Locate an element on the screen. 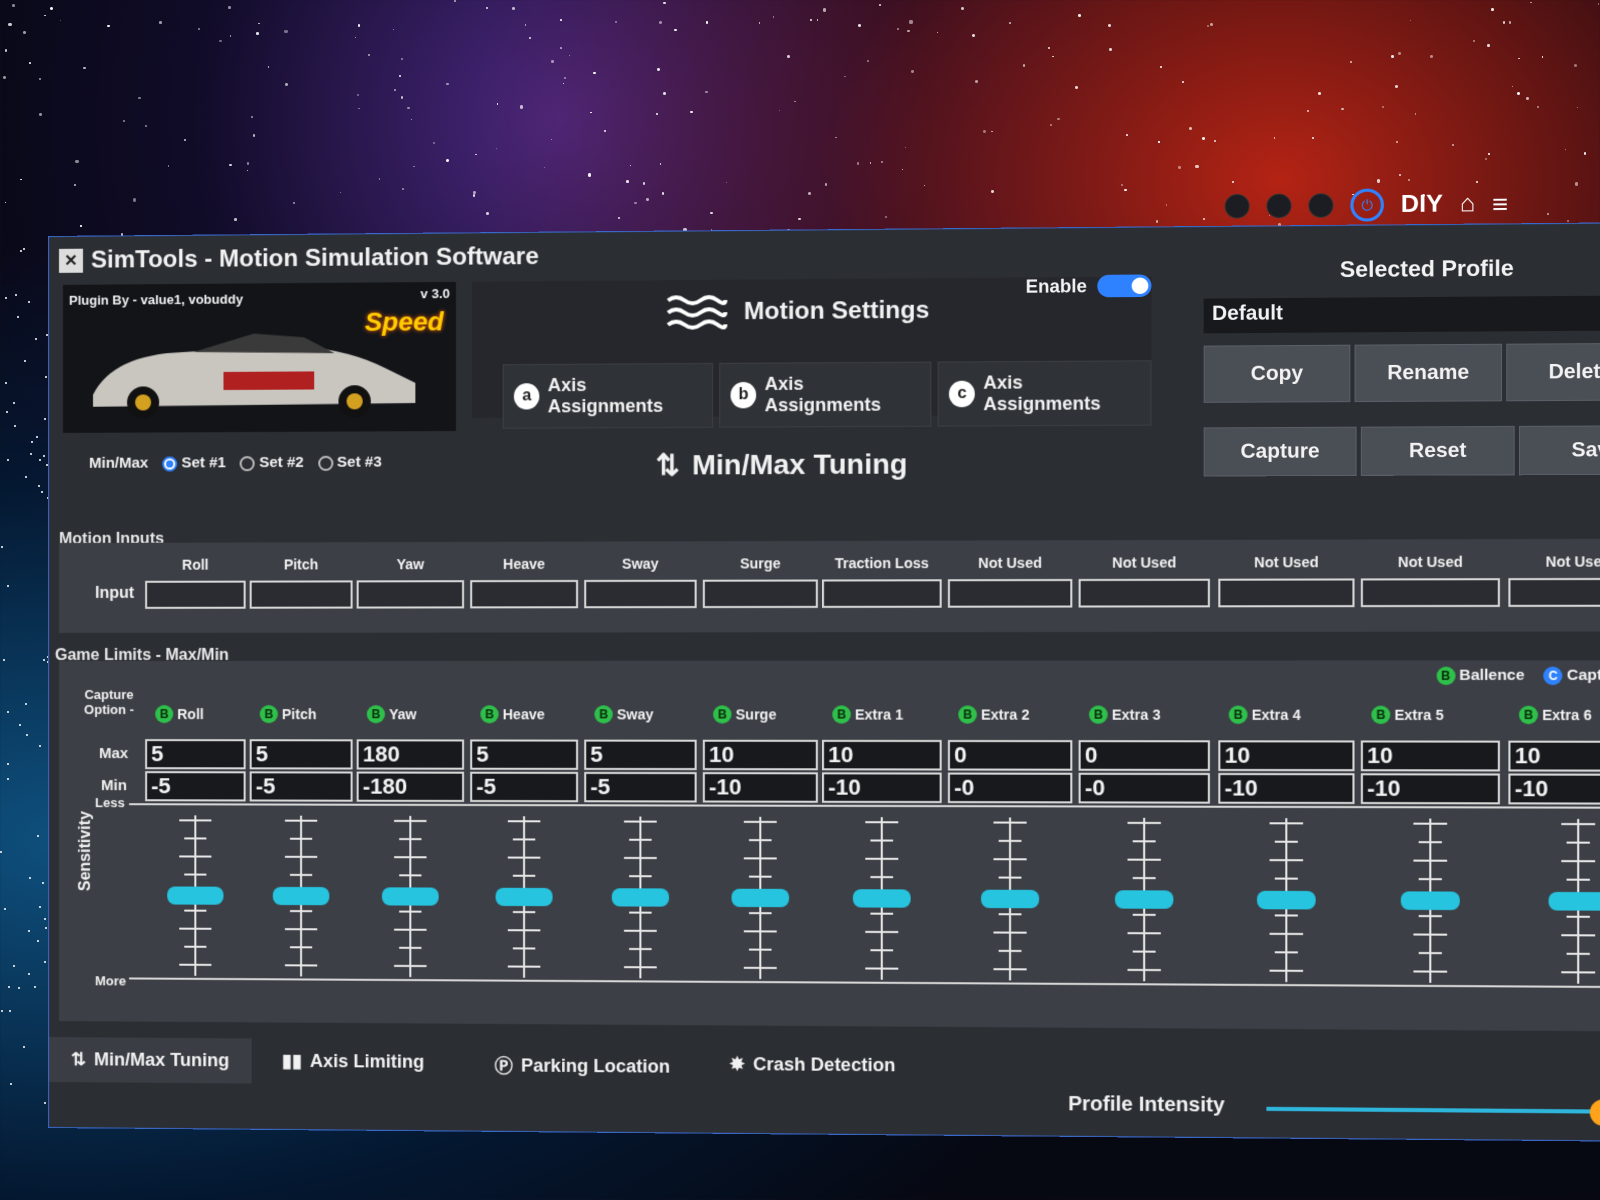 The image size is (1600, 1200). enable-toggle is located at coordinates (1124, 285).